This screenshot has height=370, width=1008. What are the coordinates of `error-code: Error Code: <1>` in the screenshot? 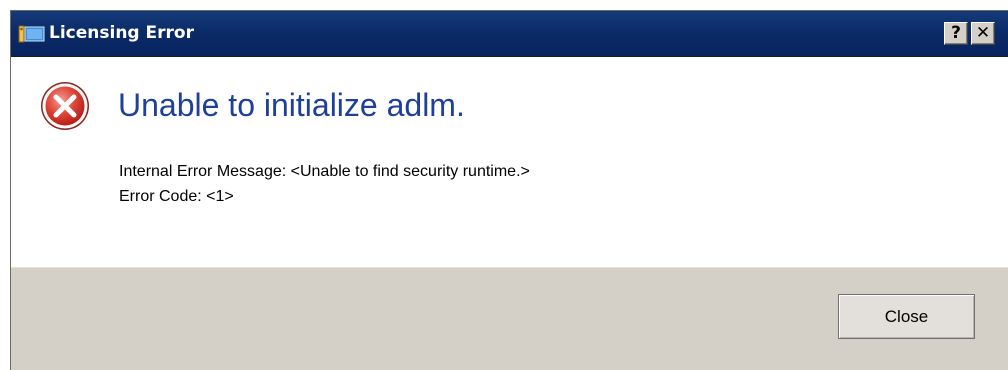 It's located at (176, 196).